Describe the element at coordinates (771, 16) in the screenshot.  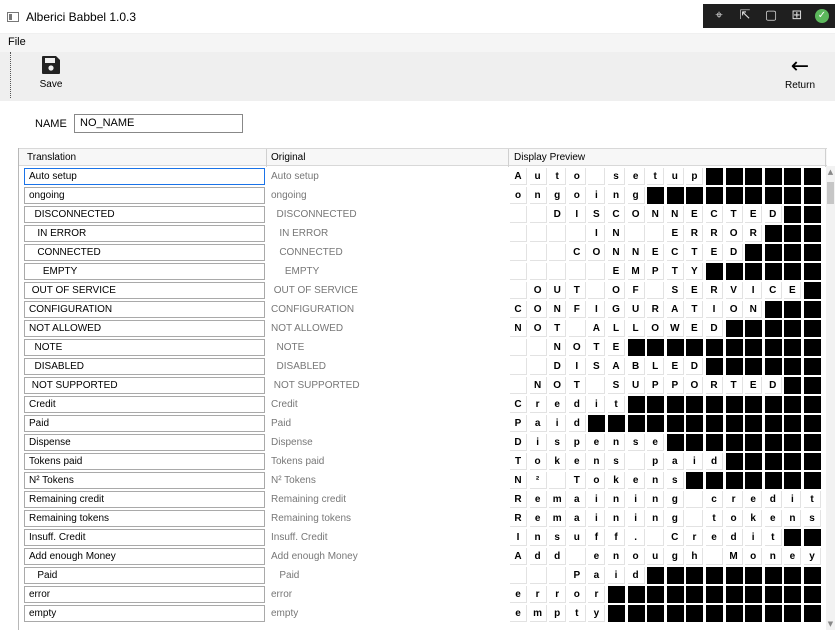
I see `frame-icon: ▢` at that location.